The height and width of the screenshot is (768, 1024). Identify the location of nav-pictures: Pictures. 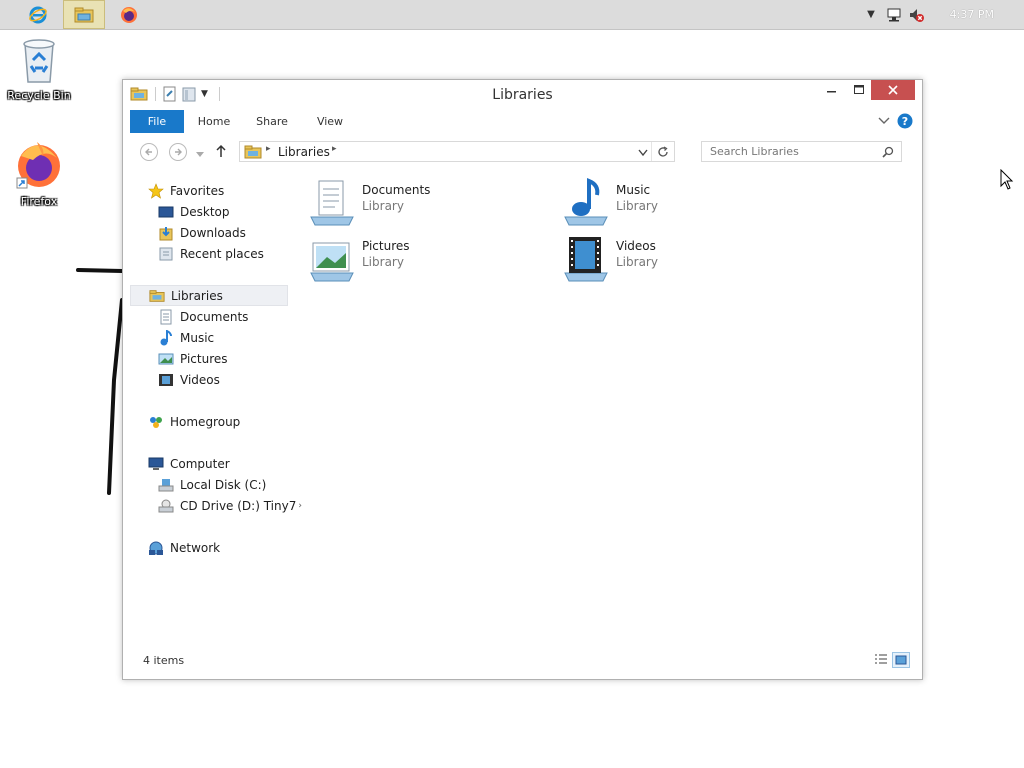
(193, 358).